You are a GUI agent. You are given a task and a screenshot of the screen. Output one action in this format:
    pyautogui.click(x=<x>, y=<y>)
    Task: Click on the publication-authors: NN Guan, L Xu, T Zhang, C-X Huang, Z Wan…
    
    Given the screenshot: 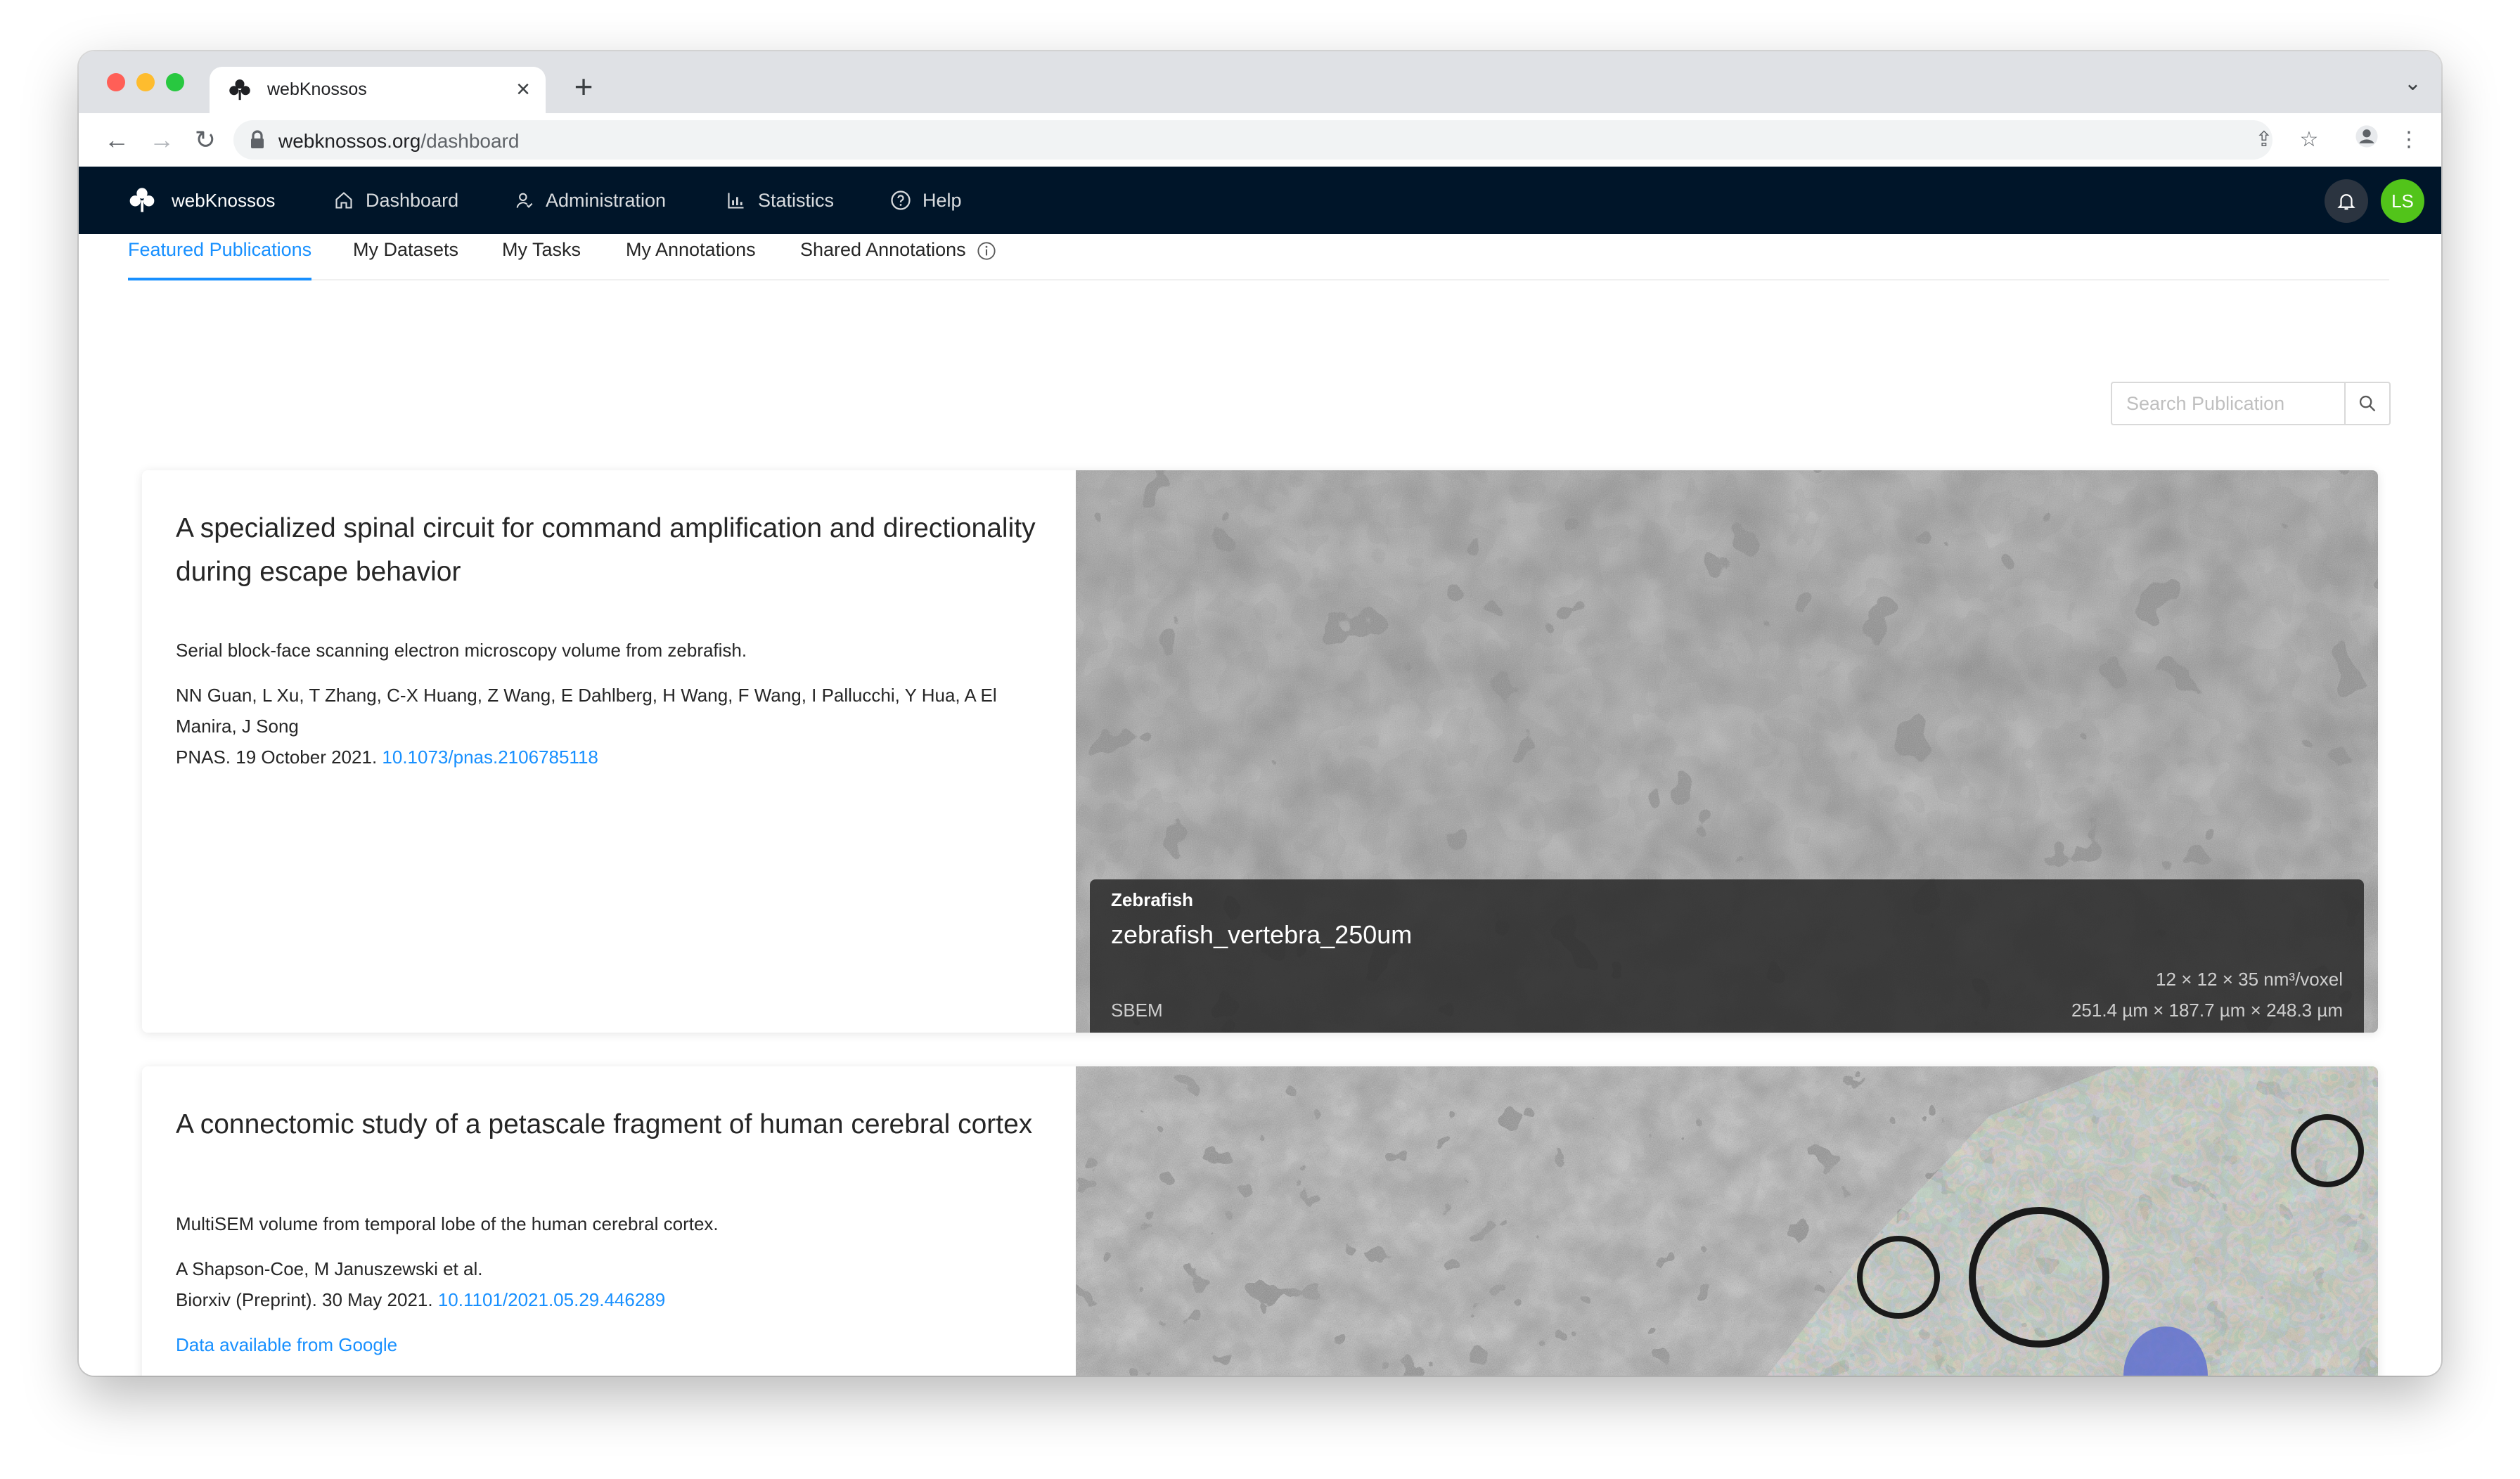 What is the action you would take?
    pyautogui.click(x=586, y=711)
    